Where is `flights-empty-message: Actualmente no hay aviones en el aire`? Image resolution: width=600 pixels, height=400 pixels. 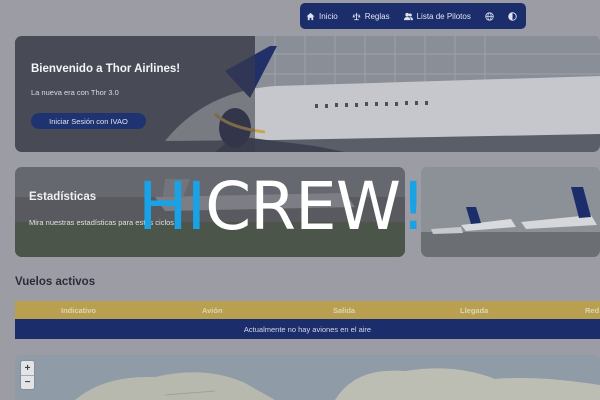
flights-empty-message: Actualmente no hay aviones en el aire is located at coordinates (307, 329).